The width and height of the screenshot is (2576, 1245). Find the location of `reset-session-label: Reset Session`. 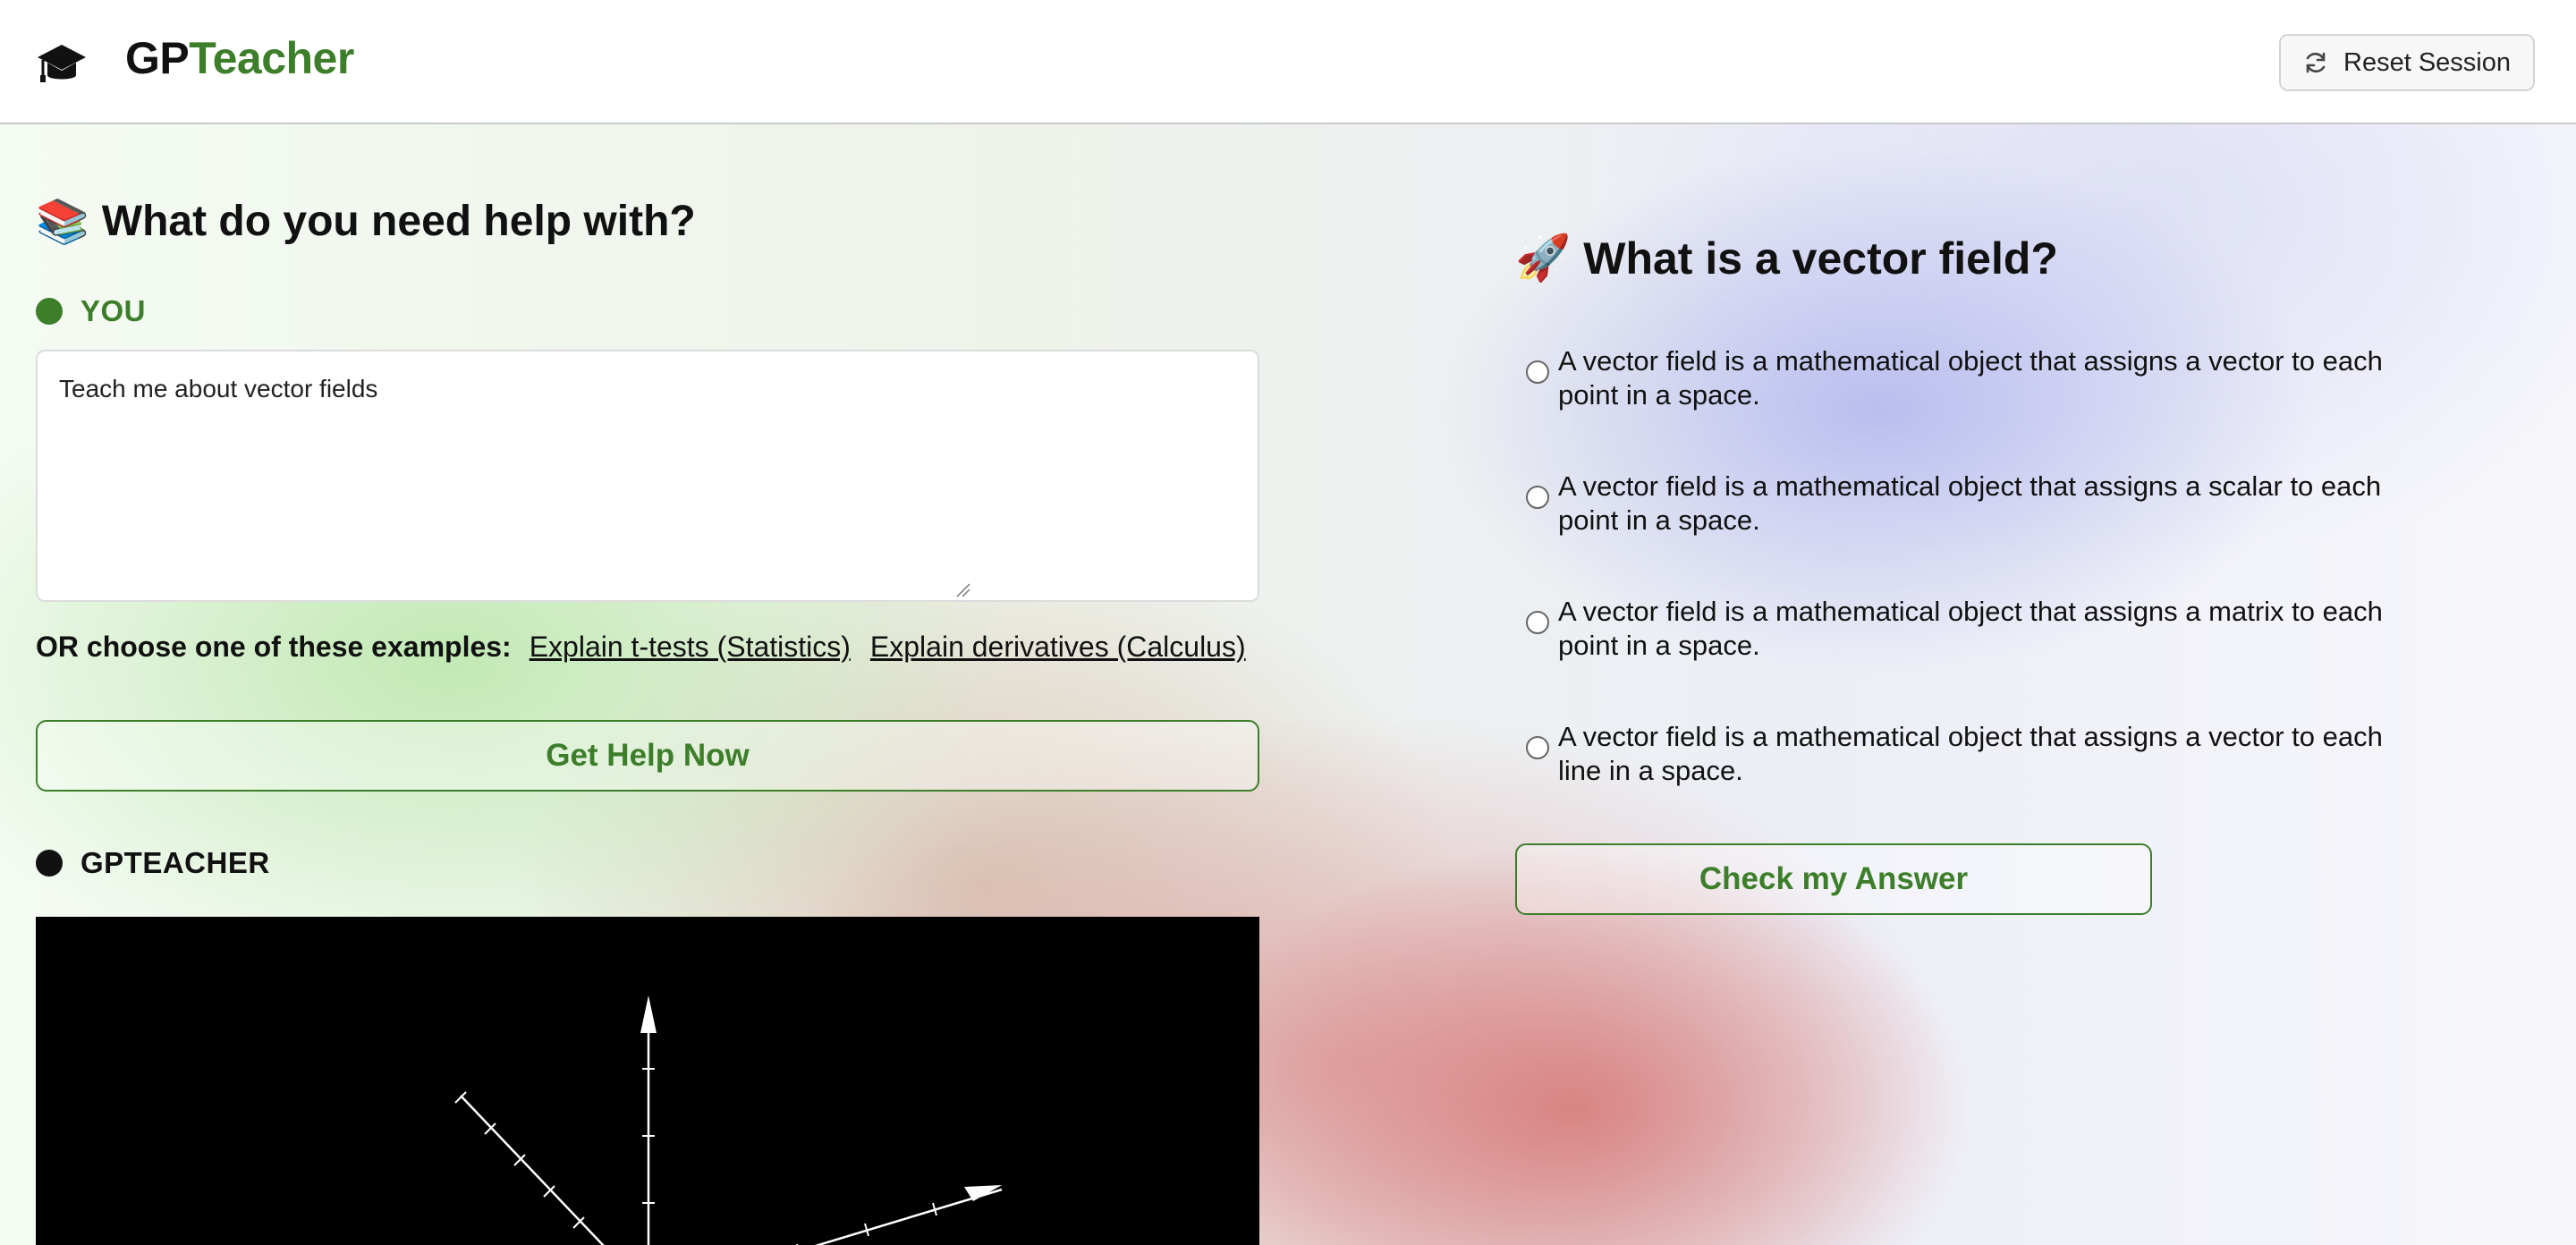

reset-session-label: Reset Session is located at coordinates (2427, 62).